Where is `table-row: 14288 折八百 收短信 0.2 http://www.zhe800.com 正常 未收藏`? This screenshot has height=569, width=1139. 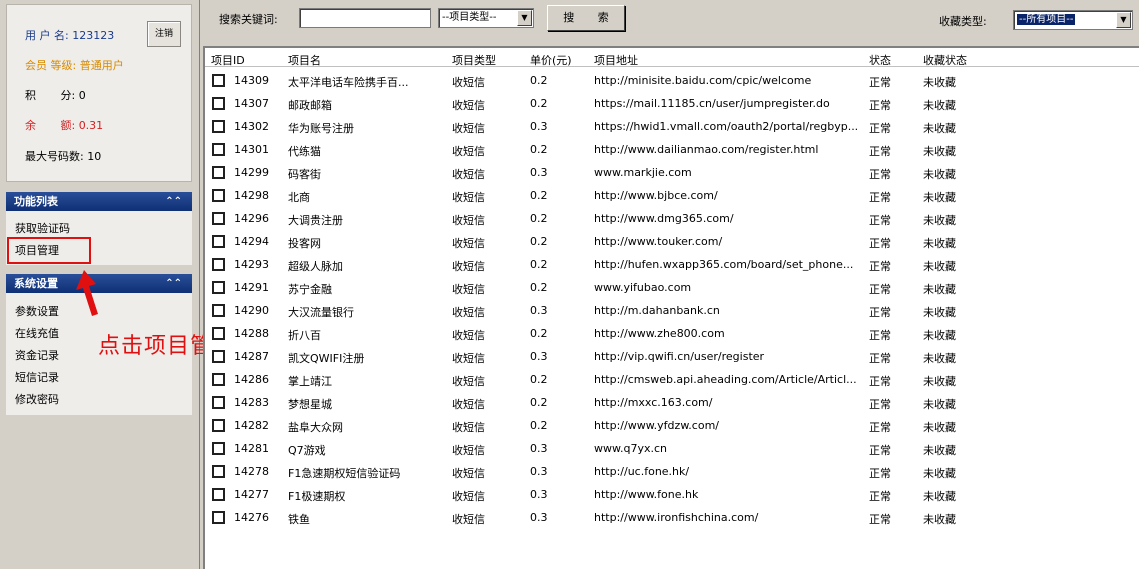 table-row: 14288 折八百 收短信 0.2 http://www.zhe800.com 正常 未收藏 is located at coordinates (672, 333).